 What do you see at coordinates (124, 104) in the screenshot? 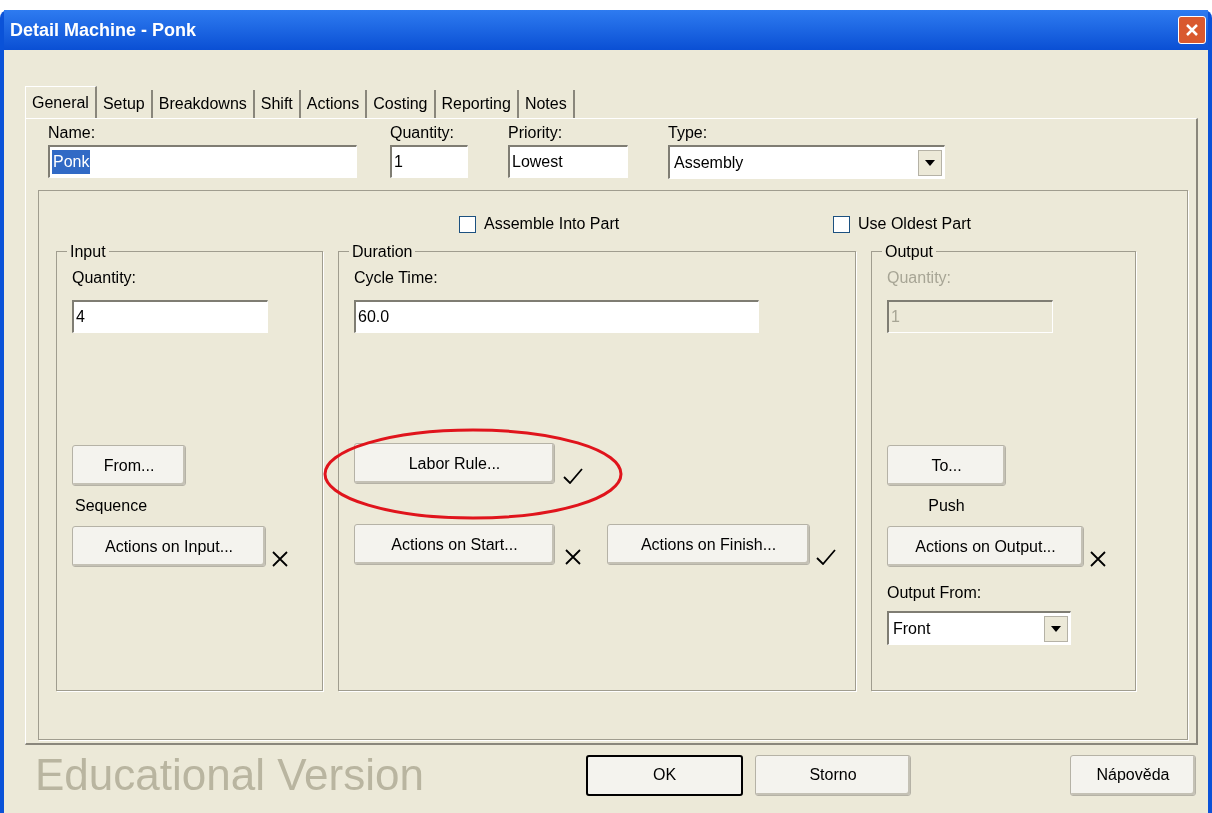
I see `tab: Setup` at bounding box center [124, 104].